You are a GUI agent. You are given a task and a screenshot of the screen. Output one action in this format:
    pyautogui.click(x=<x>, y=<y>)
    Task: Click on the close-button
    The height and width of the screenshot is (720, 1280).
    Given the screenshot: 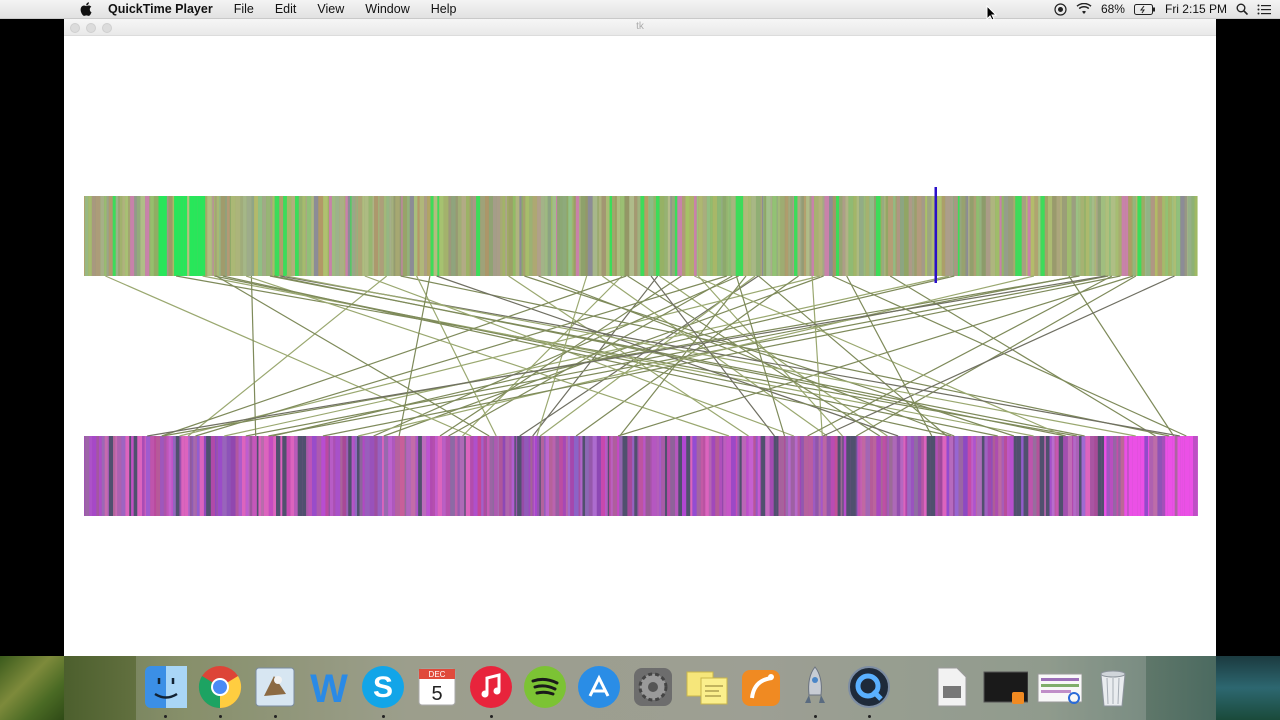 What is the action you would take?
    pyautogui.click(x=75, y=28)
    